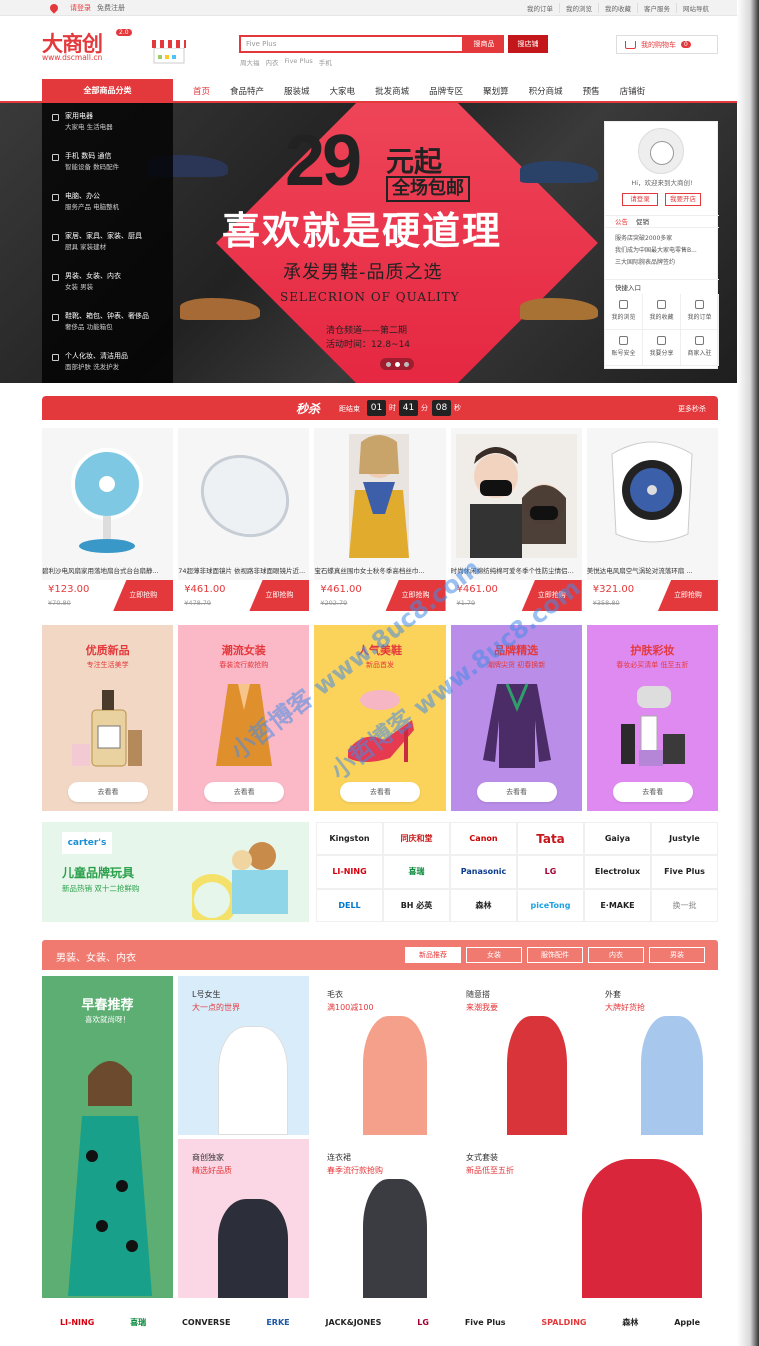  Describe the element at coordinates (206, 1322) in the screenshot. I see `brand-logo: CONVERSE` at that location.